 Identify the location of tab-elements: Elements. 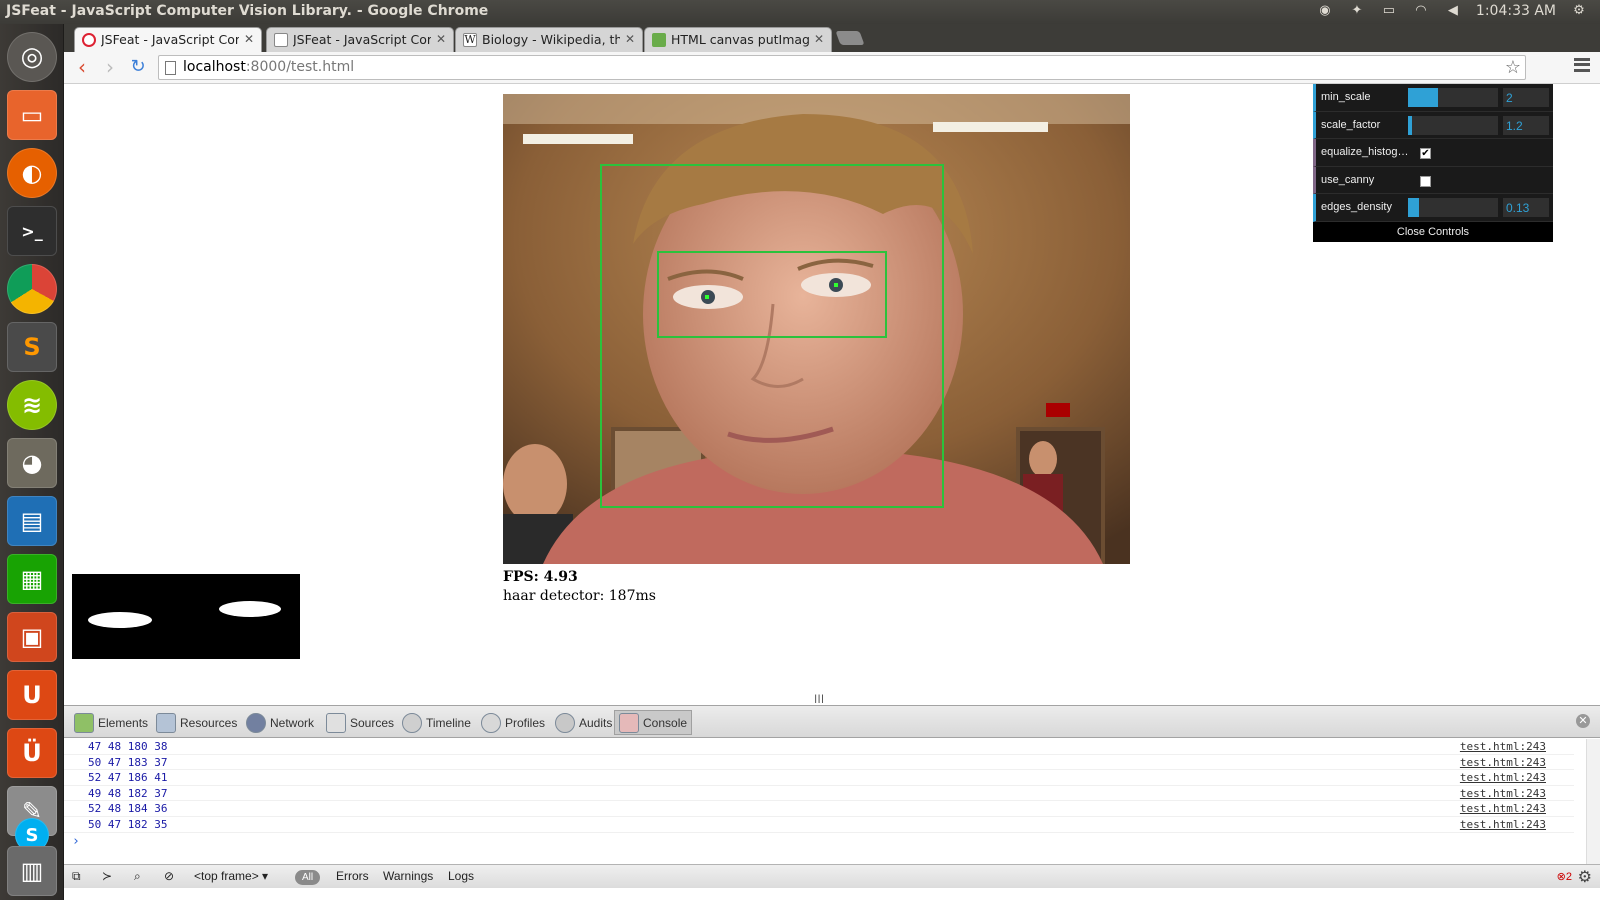
(111, 722).